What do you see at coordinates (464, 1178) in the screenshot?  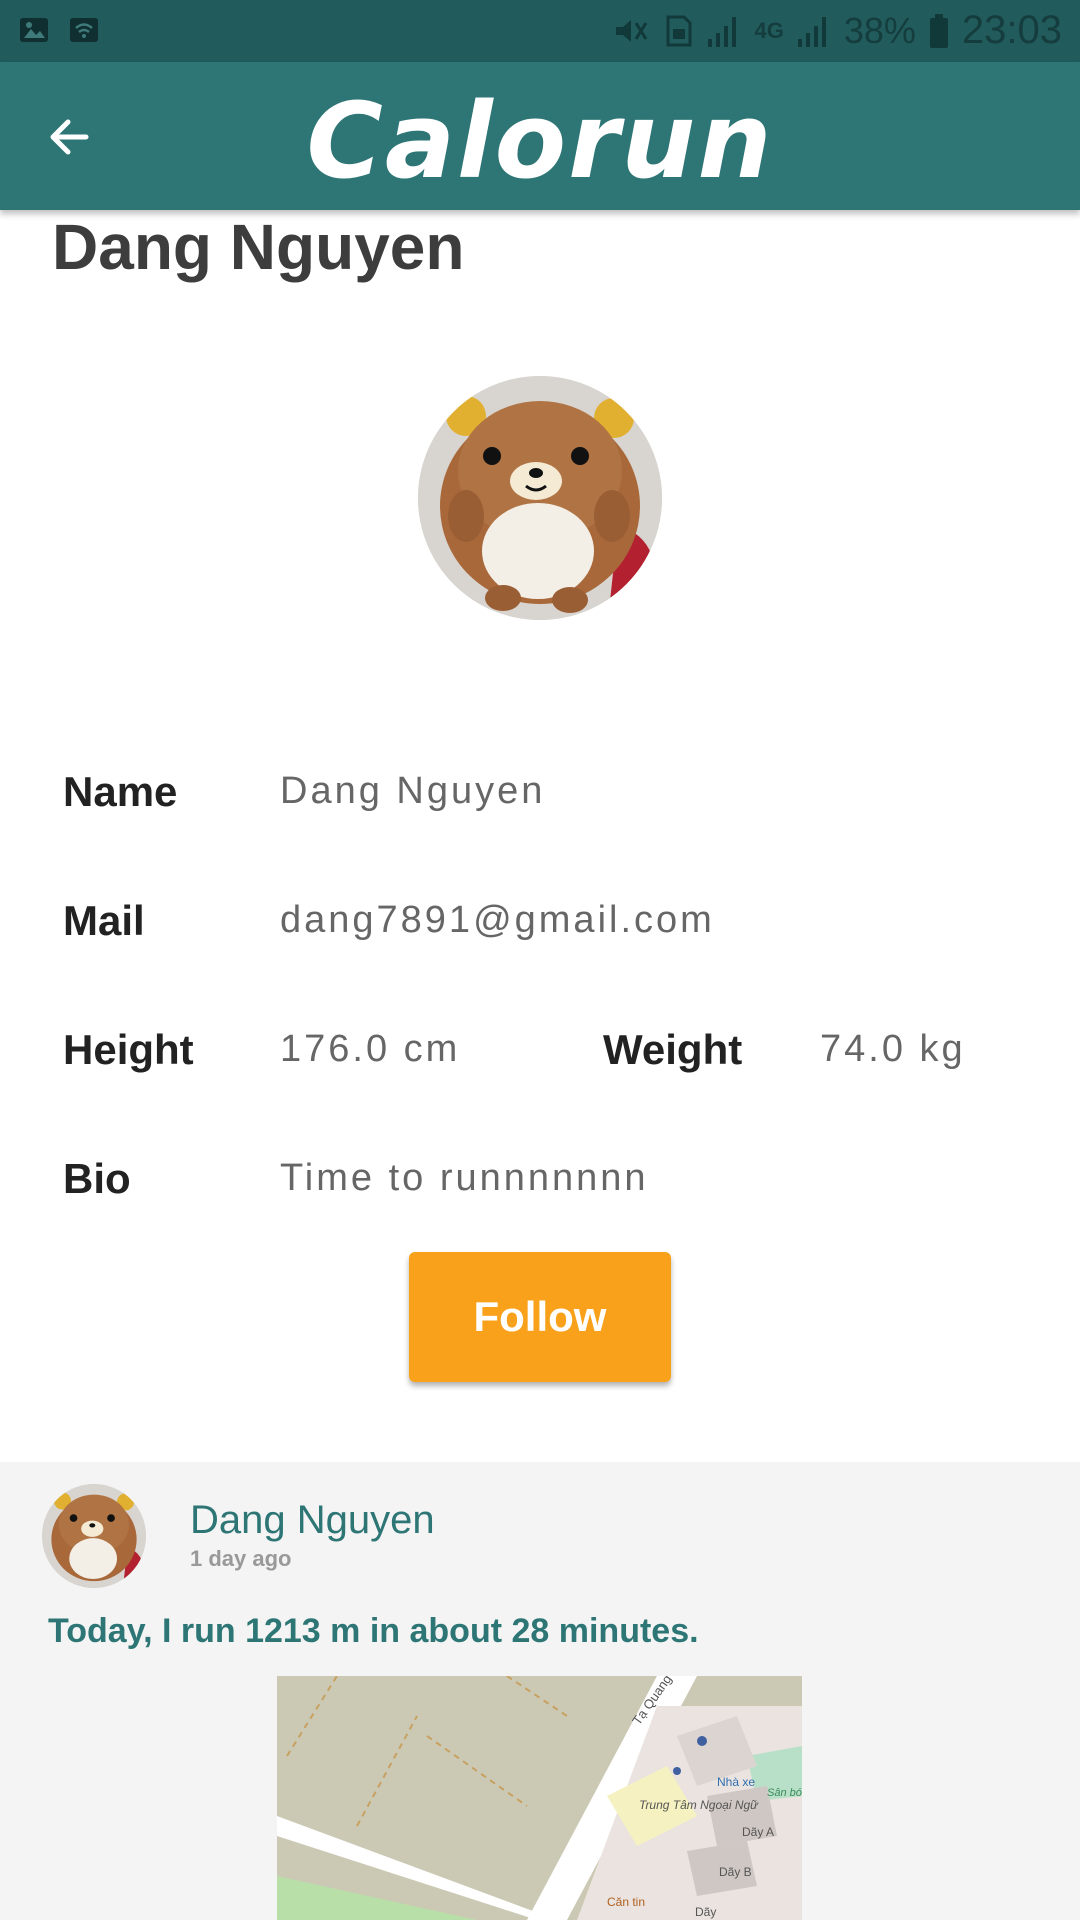 I see `bio-value: Time to runnnnnnn` at bounding box center [464, 1178].